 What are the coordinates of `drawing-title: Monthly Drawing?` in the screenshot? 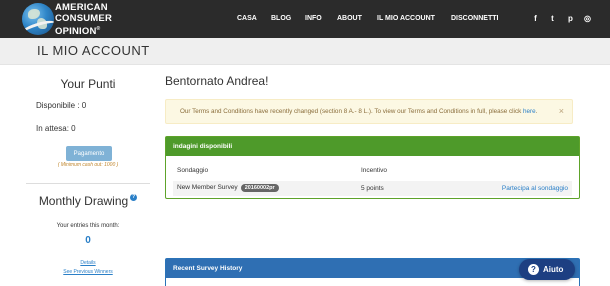 It's located at (88, 201).